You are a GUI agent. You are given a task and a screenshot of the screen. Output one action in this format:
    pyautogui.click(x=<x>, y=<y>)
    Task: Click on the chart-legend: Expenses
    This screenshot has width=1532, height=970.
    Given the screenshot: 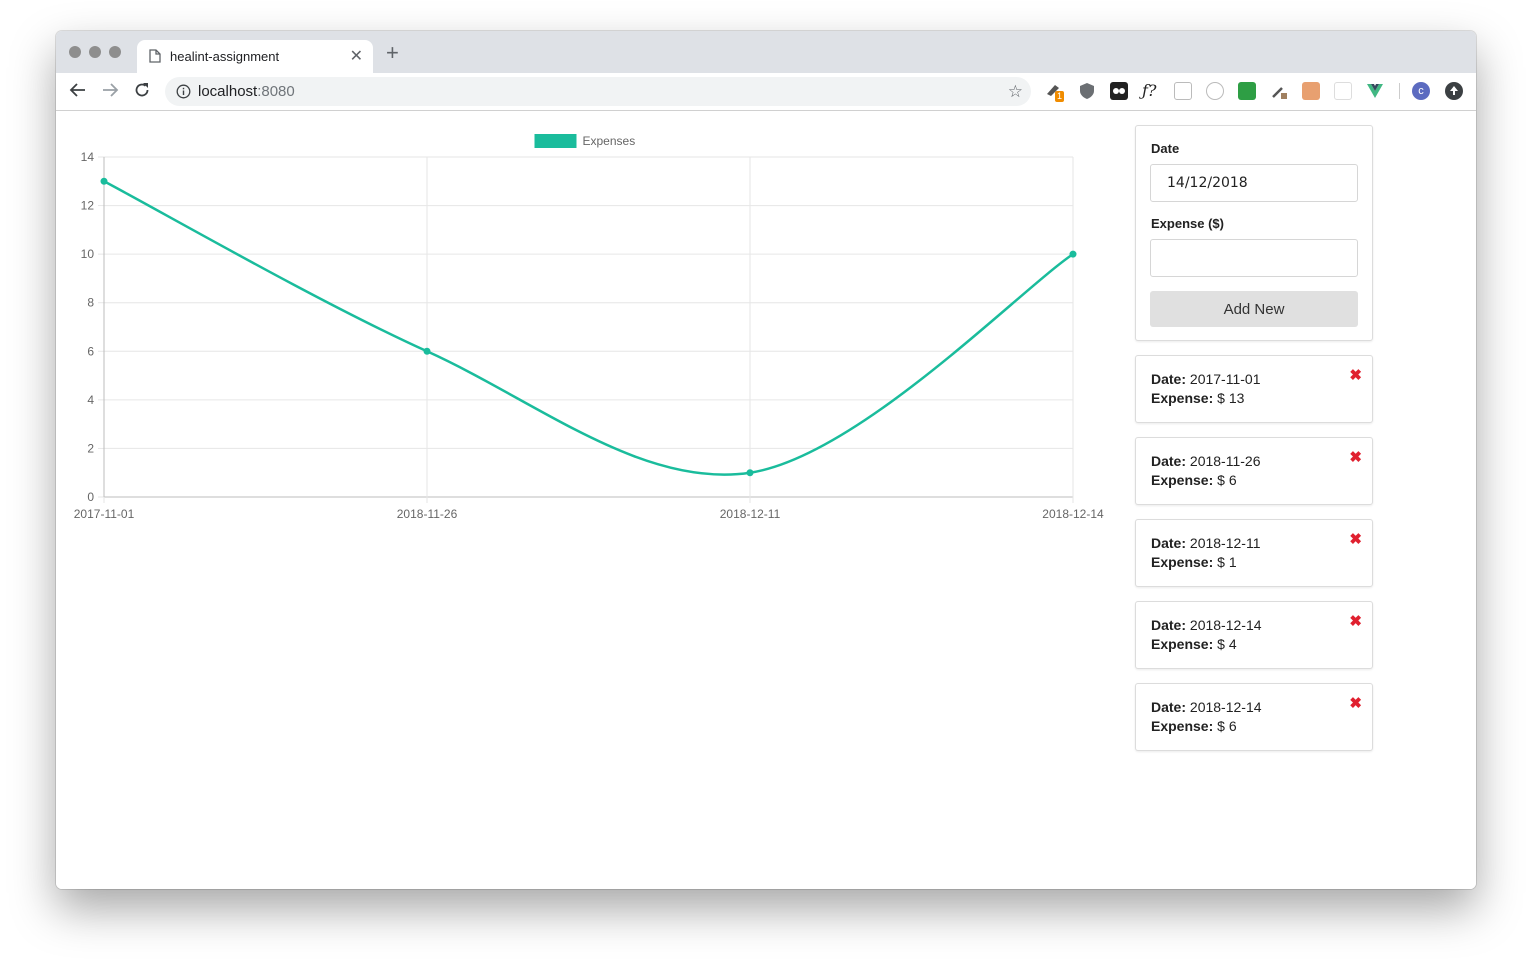 What is the action you would take?
    pyautogui.click(x=585, y=141)
    